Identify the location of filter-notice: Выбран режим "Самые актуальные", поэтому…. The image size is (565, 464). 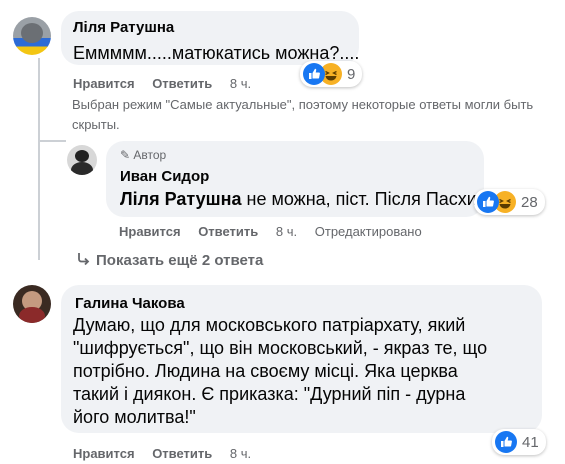
(303, 114).